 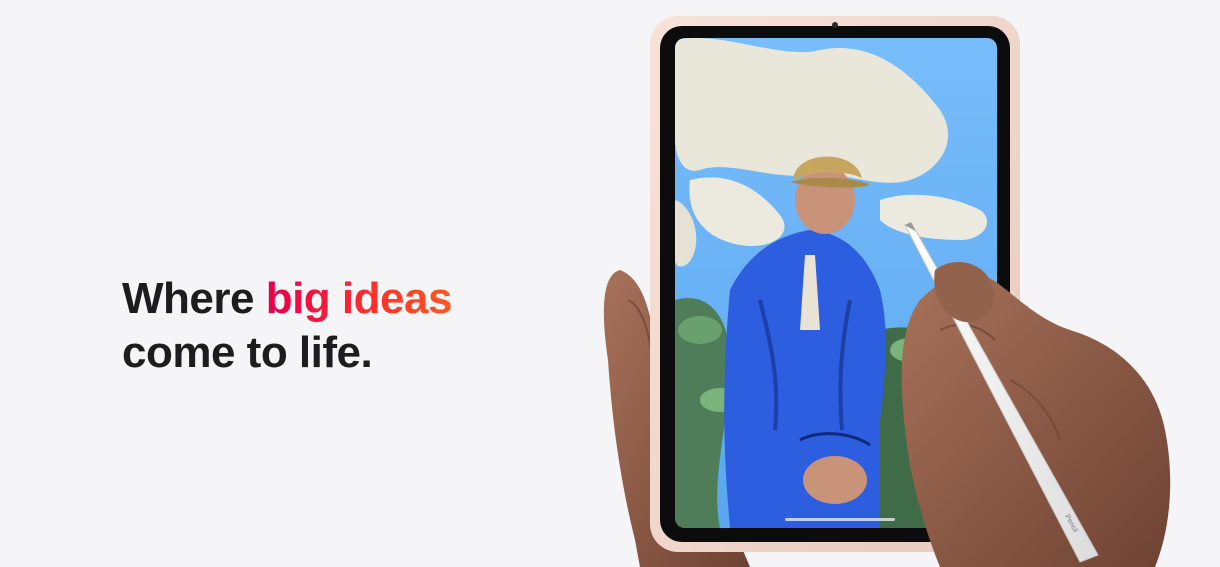 What do you see at coordinates (247, 352) in the screenshot?
I see `headline-line-2: come to life.` at bounding box center [247, 352].